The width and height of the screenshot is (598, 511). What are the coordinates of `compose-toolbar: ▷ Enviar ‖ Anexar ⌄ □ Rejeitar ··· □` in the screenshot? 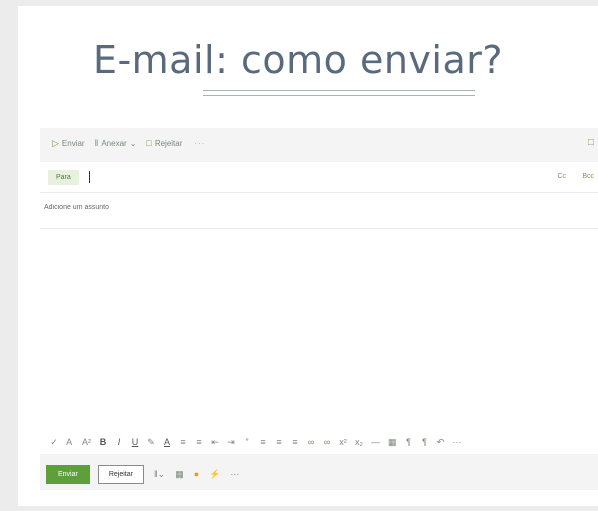 It's located at (319, 143).